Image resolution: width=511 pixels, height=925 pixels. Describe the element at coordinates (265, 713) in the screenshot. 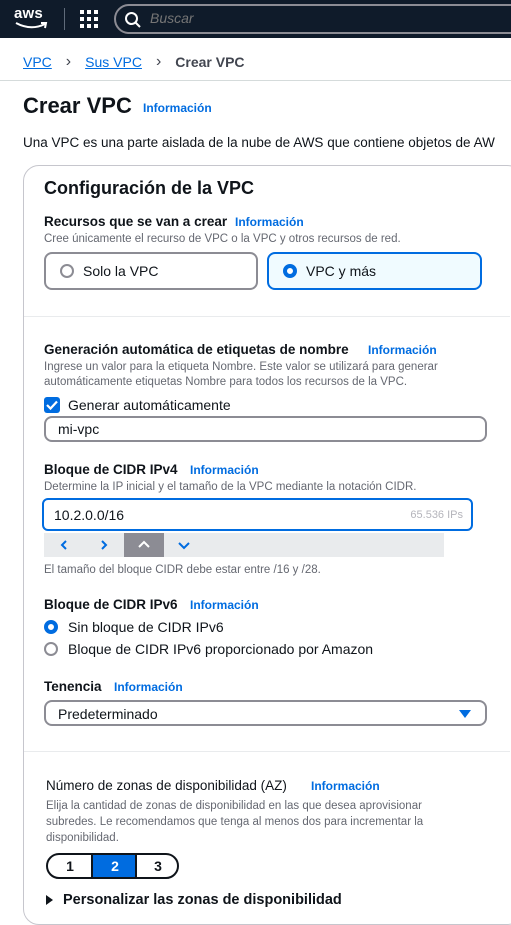

I see `tenancy-select: Predeterminado` at that location.